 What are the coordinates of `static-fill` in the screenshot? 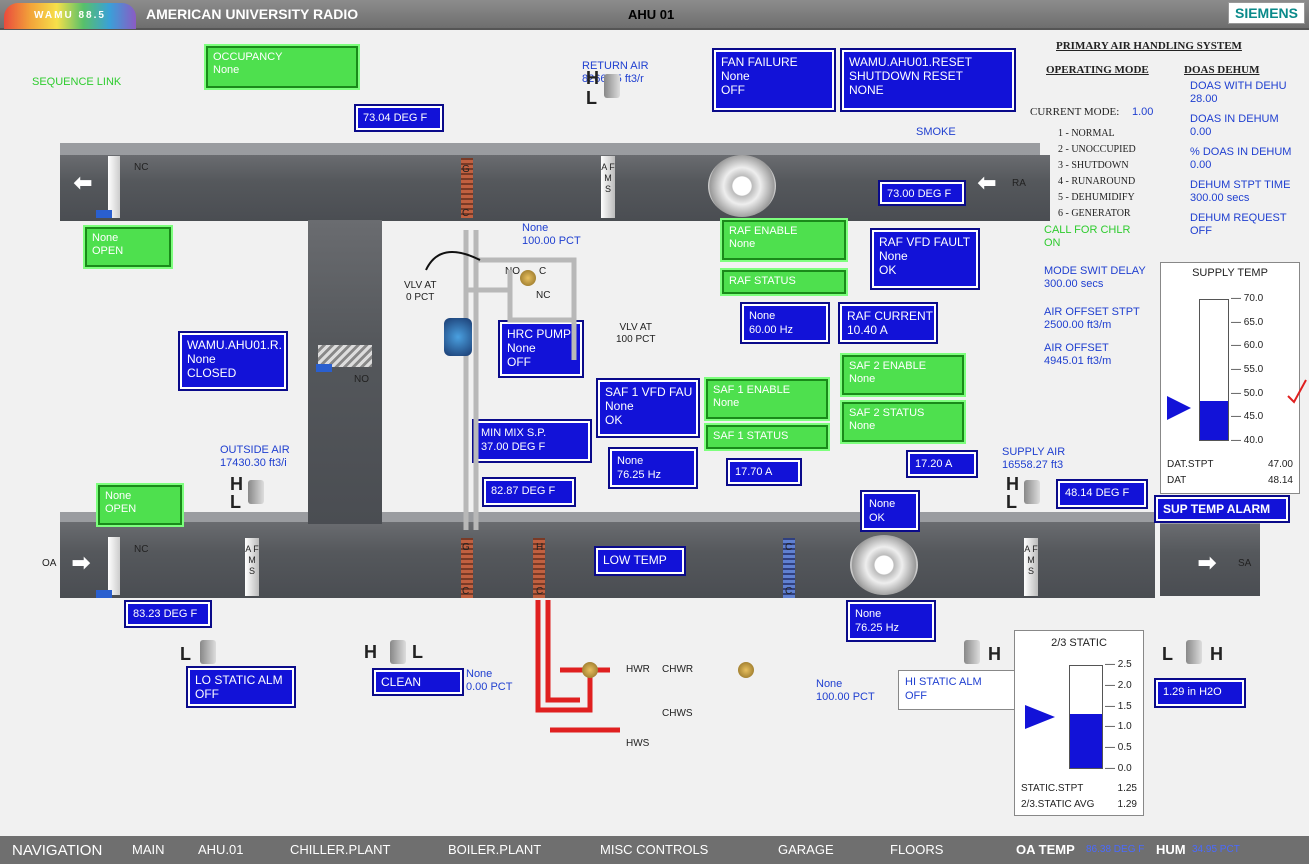 It's located at (1086, 741).